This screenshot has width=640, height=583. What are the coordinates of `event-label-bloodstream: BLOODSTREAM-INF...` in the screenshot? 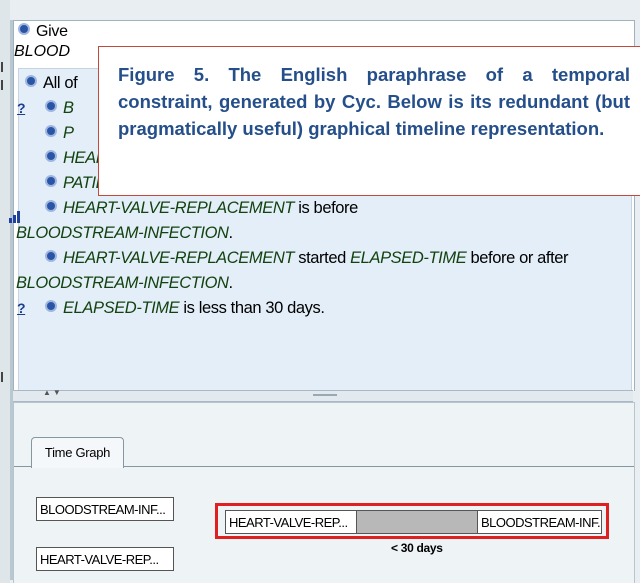 It's located at (105, 509).